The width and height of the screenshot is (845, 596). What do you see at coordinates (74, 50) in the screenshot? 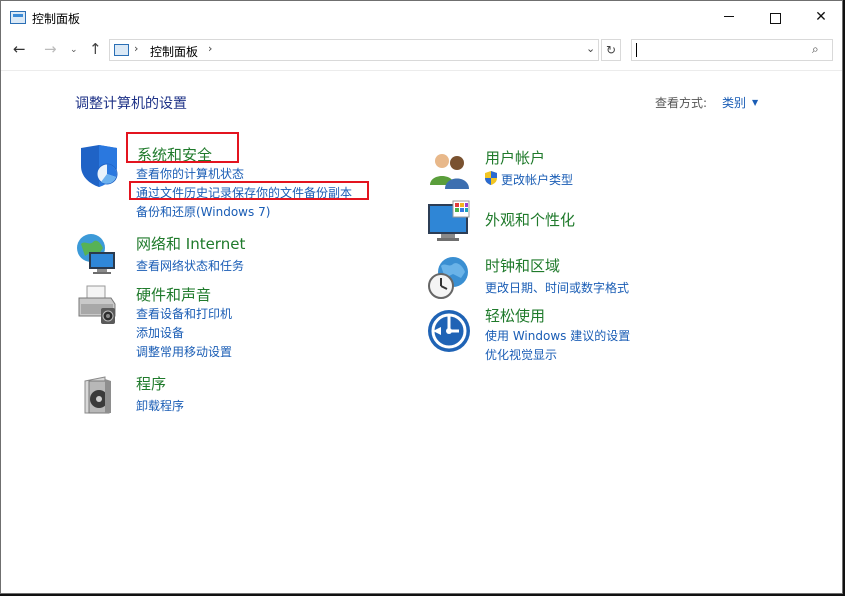
I see `recent-locations-chevron-icon: ⌄` at bounding box center [74, 50].